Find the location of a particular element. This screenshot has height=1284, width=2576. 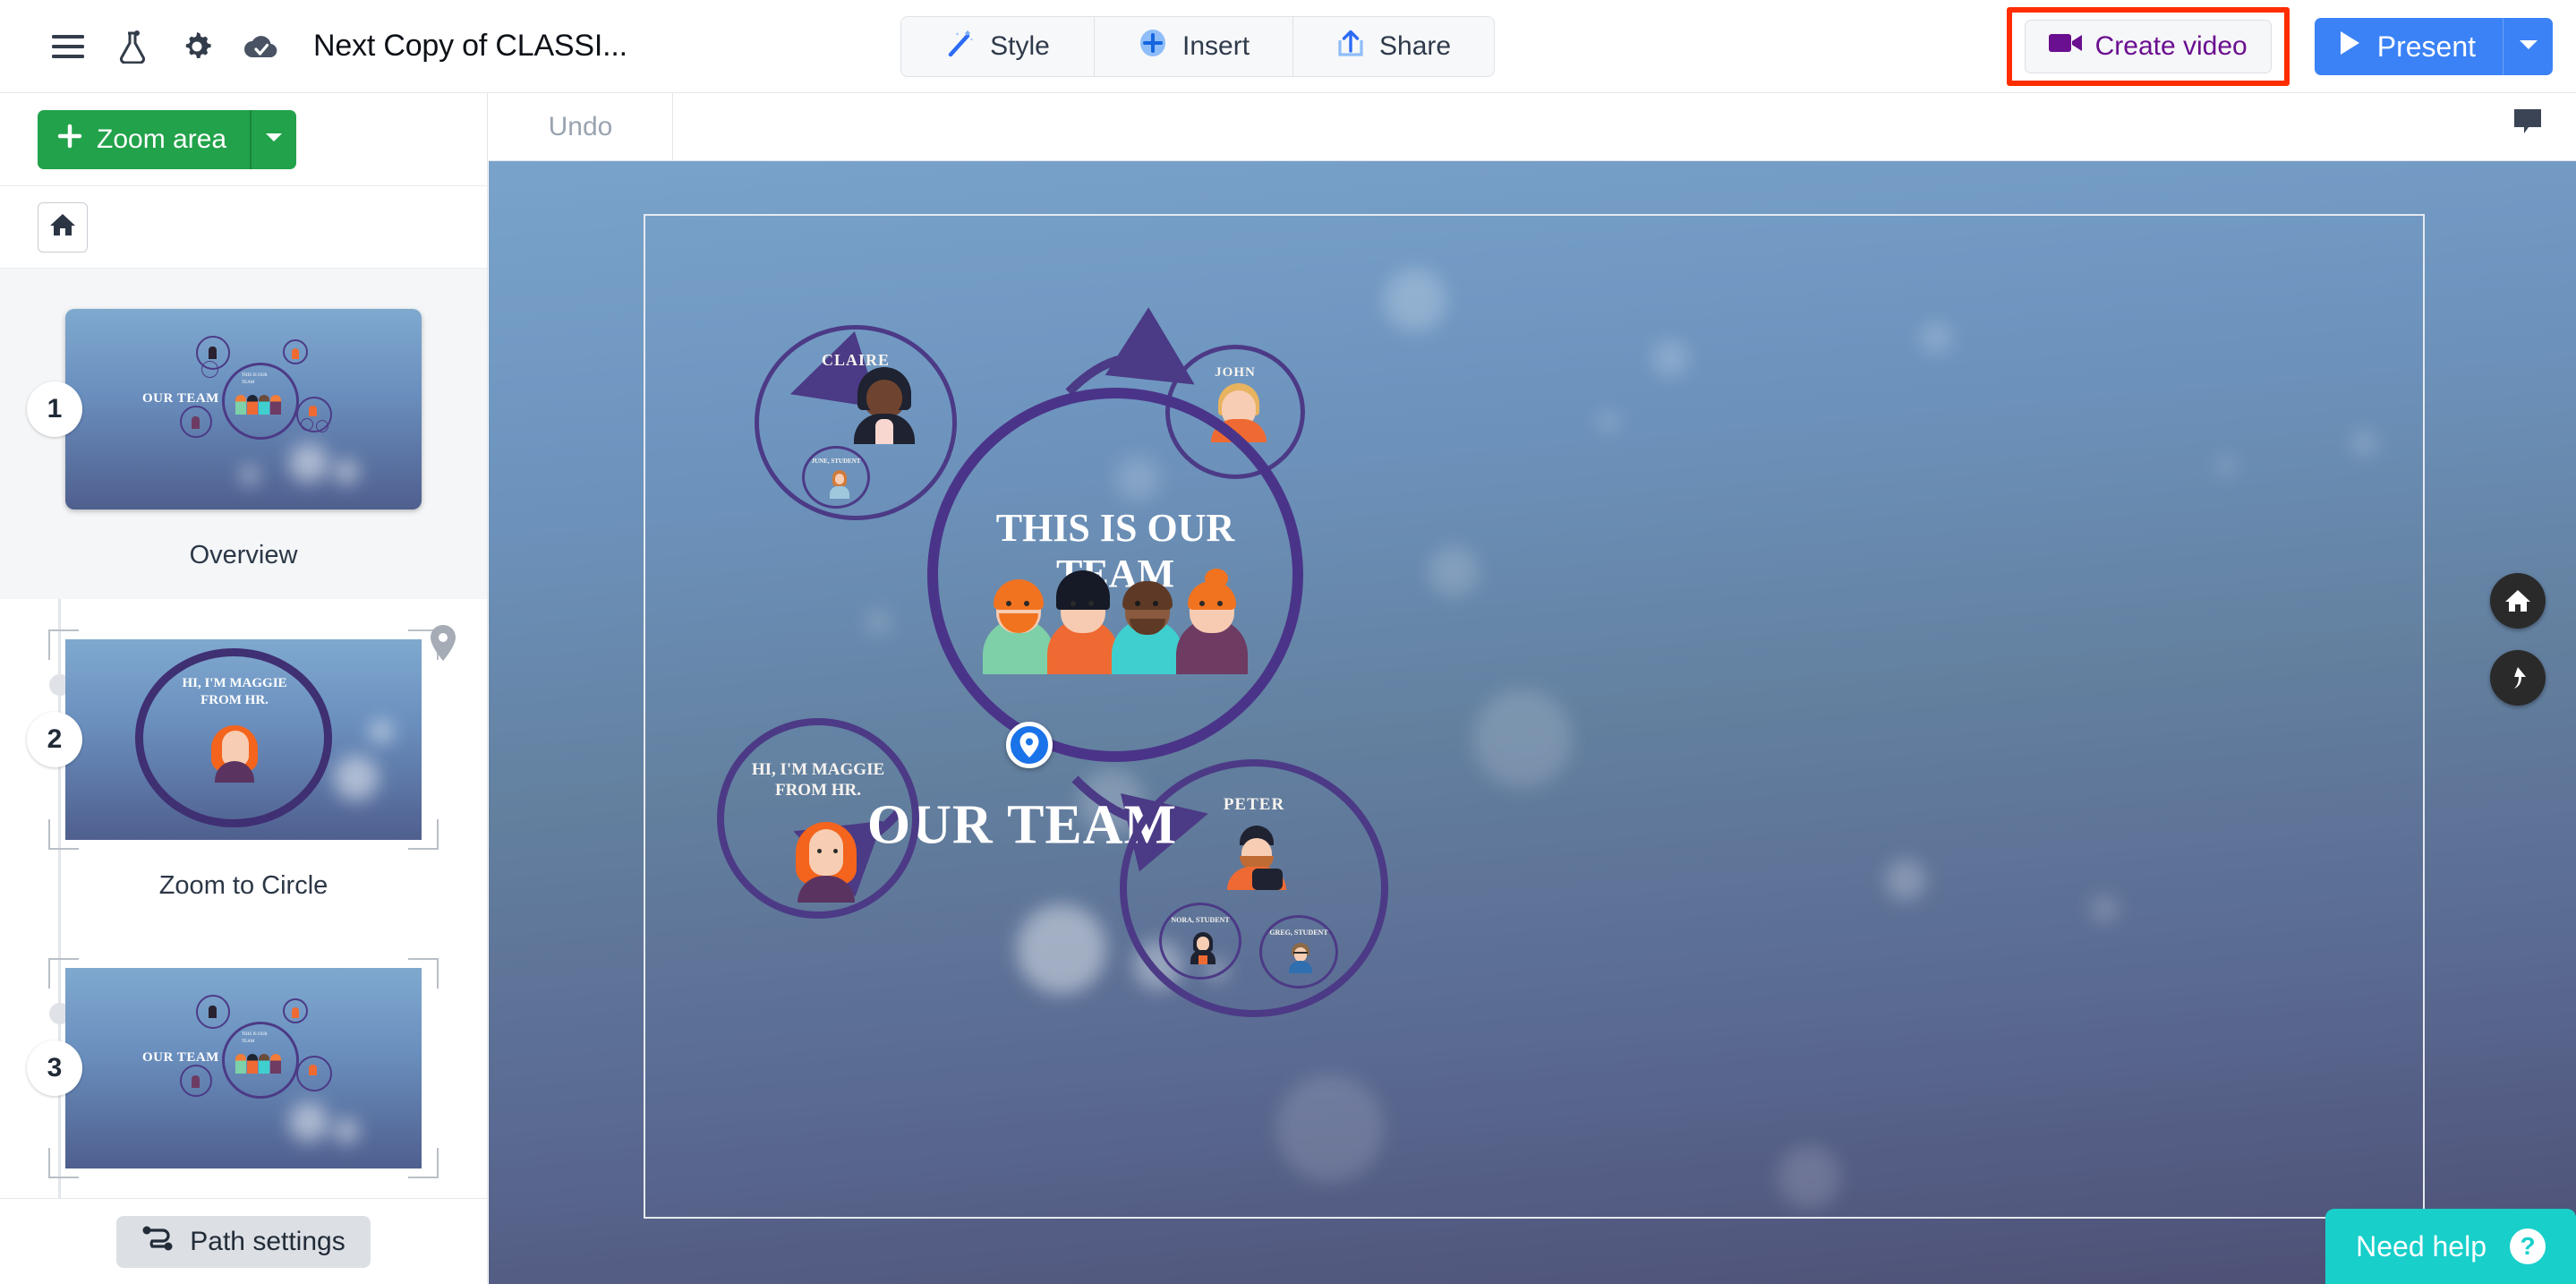

slide-number-badge: 2 is located at coordinates (54, 739).